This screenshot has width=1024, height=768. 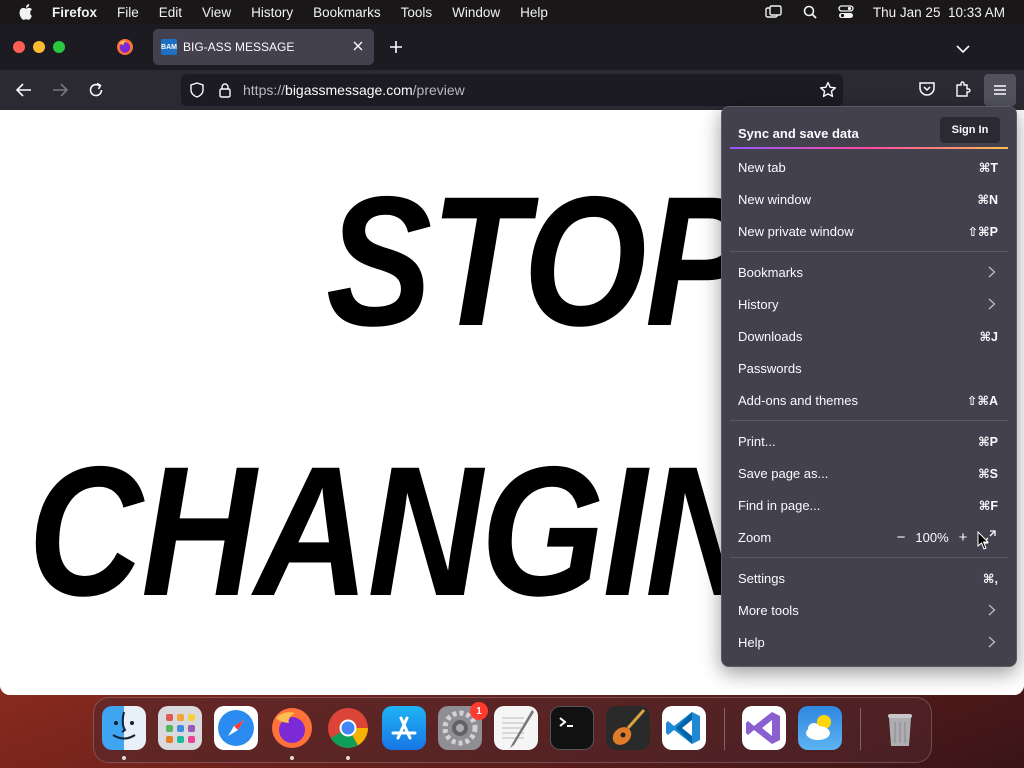 I want to click on menu-view: View, so click(x=216, y=12).